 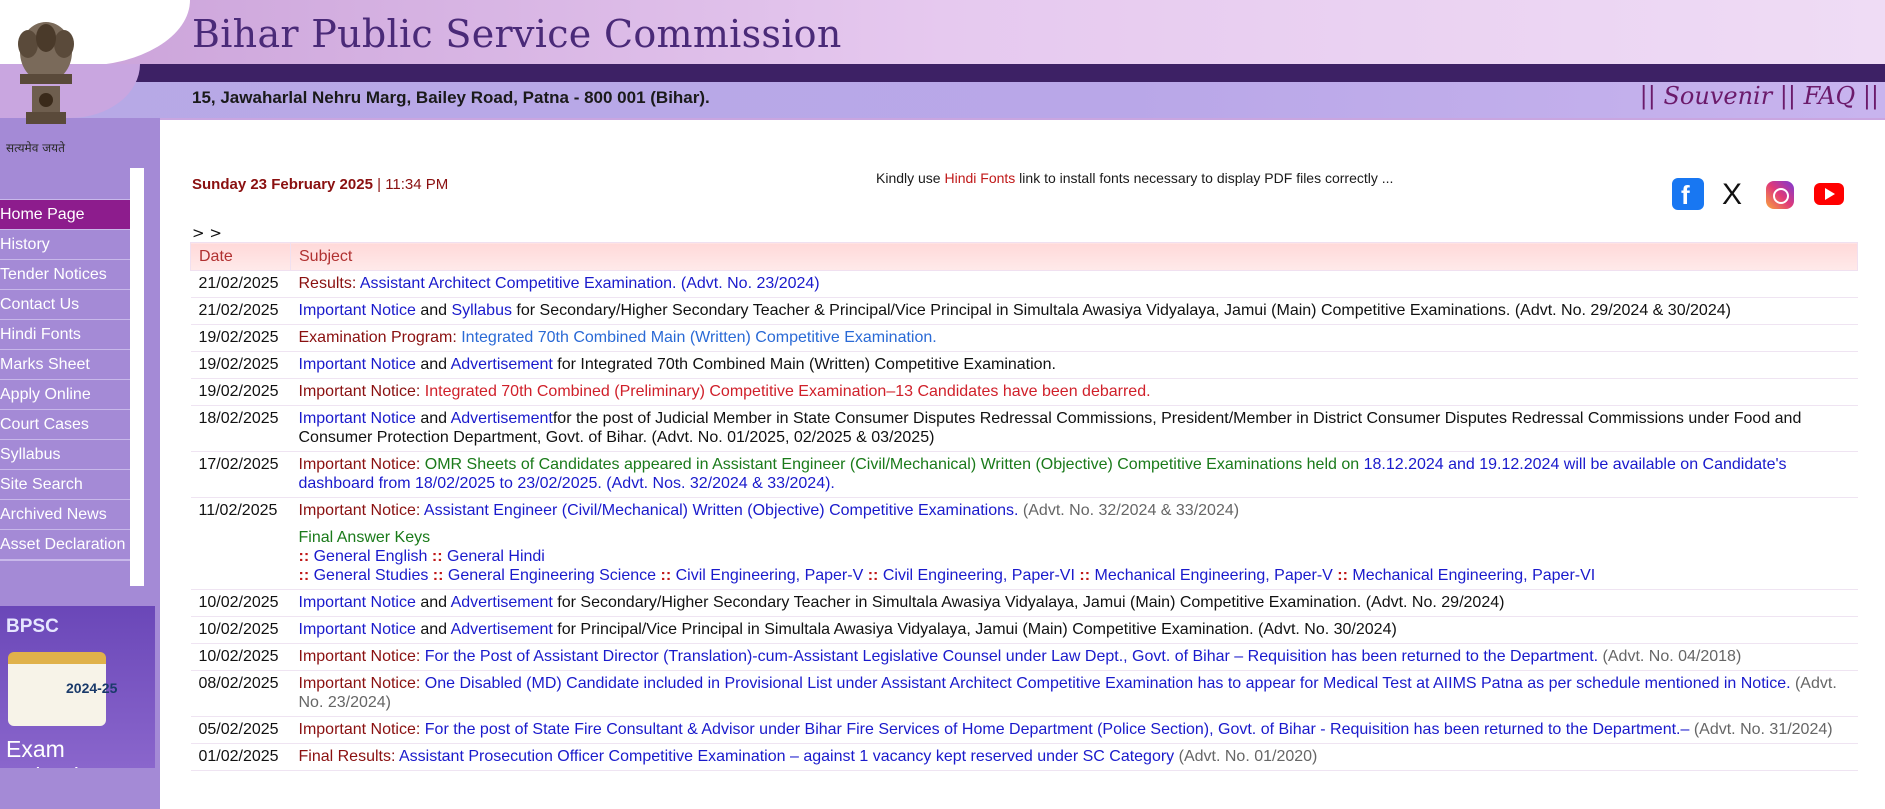 What do you see at coordinates (65, 245) in the screenshot?
I see `sidebar-item-history: History` at bounding box center [65, 245].